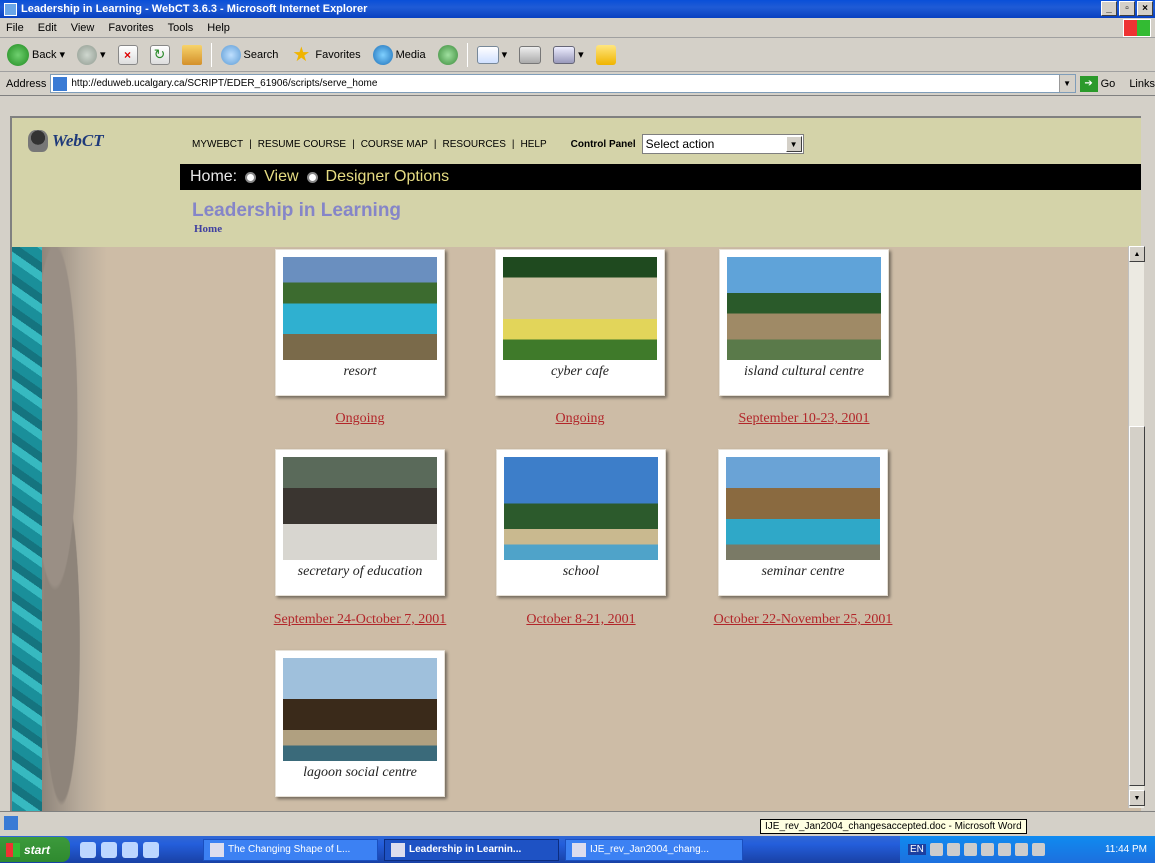 This screenshot has height=863, width=1155. I want to click on module-card: seminar centre, so click(803, 522).